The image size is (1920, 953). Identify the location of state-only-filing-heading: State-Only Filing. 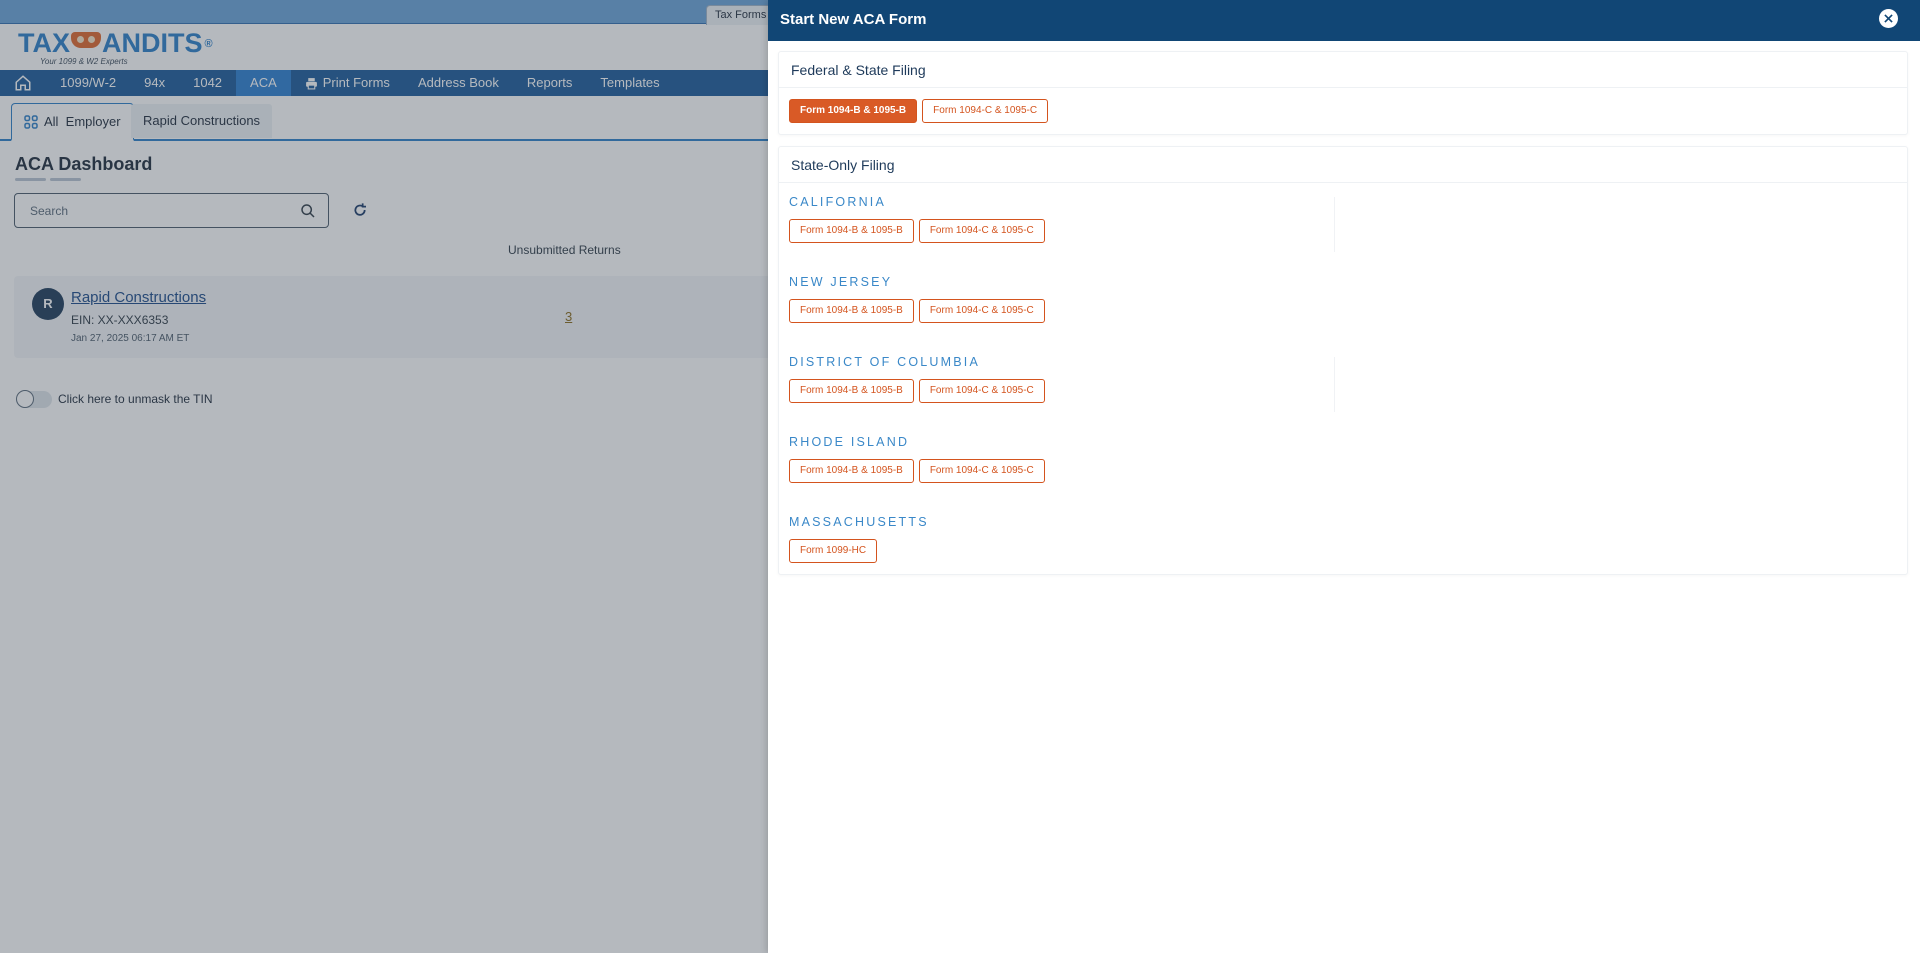
(1343, 165).